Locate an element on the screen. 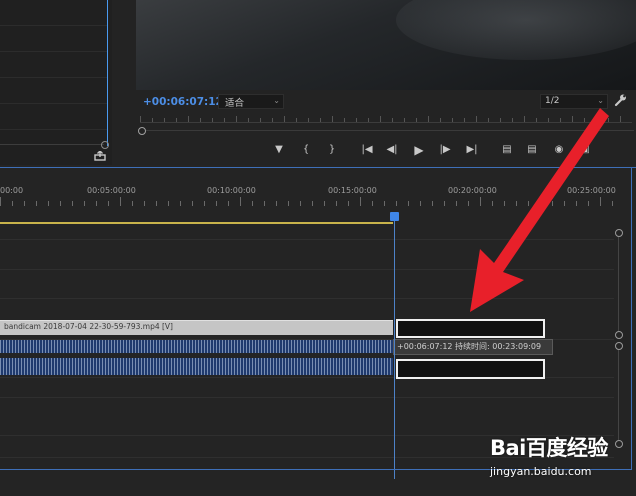  panel-focus-border is located at coordinates (631, 318).